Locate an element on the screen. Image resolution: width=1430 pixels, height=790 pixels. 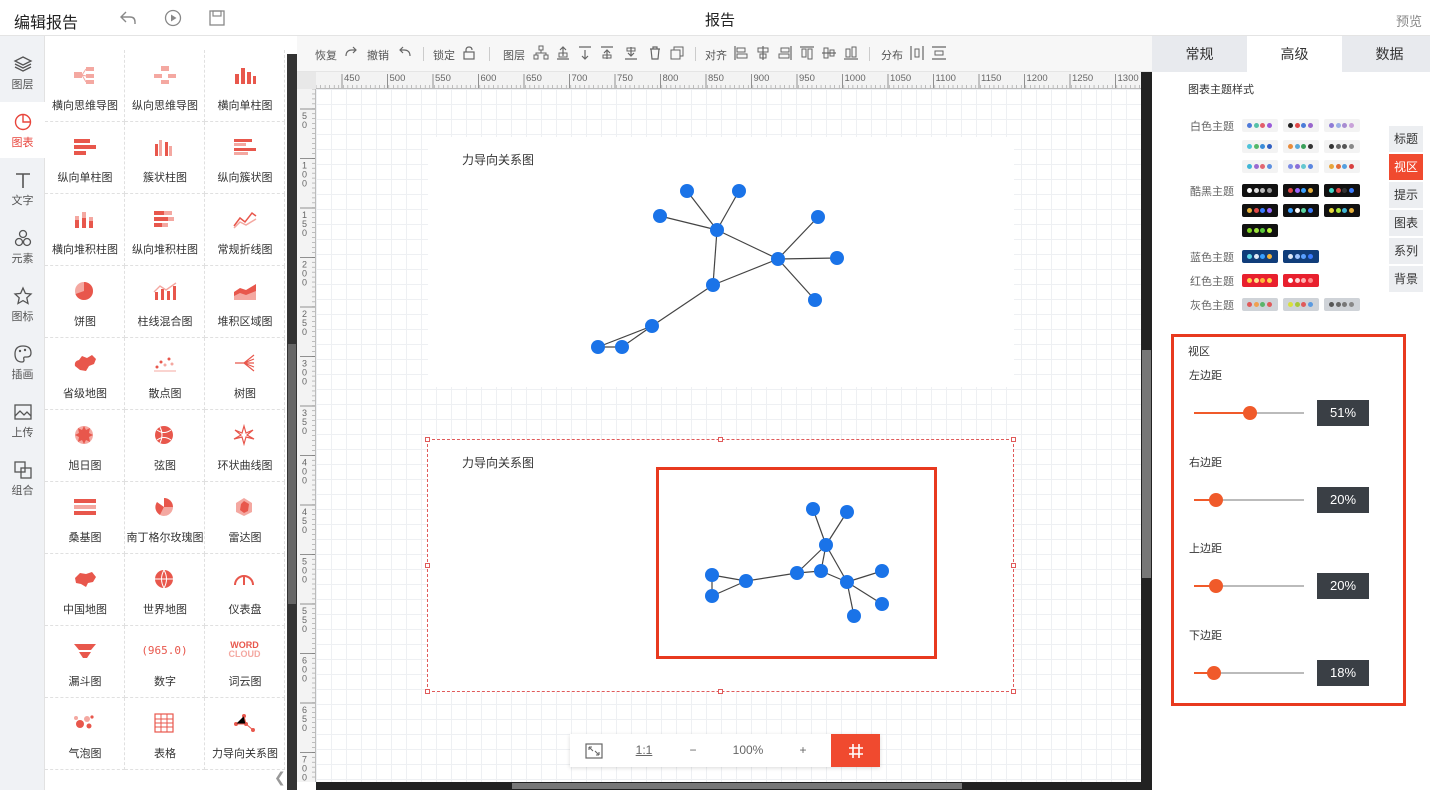
align-bottom-icon is located at coordinates (851, 53).